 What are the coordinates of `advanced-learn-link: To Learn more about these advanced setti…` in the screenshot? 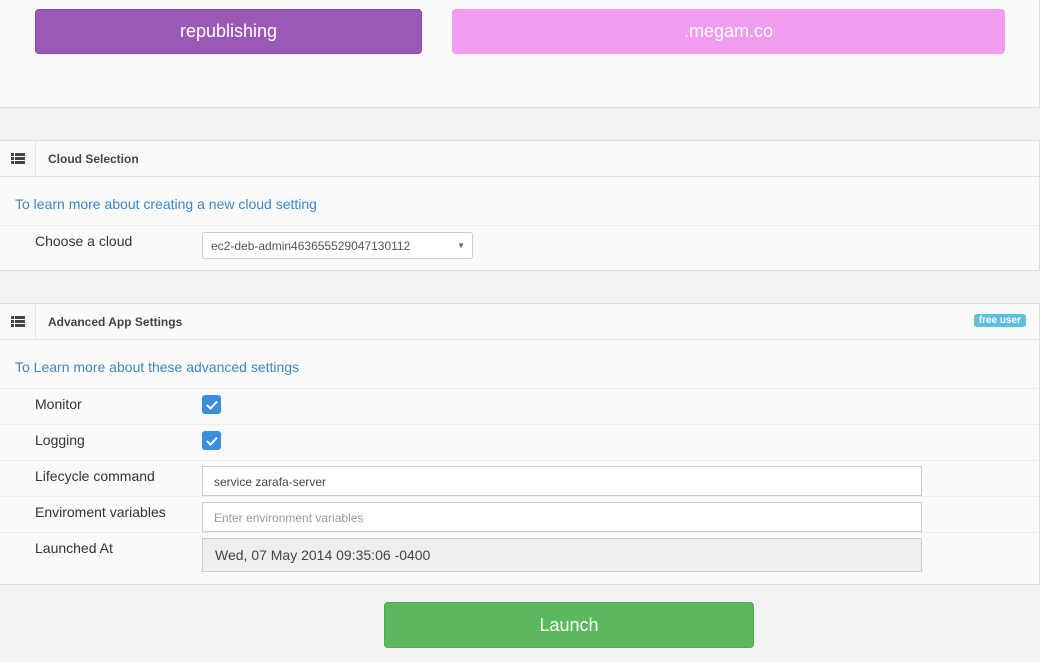 It's located at (157, 367).